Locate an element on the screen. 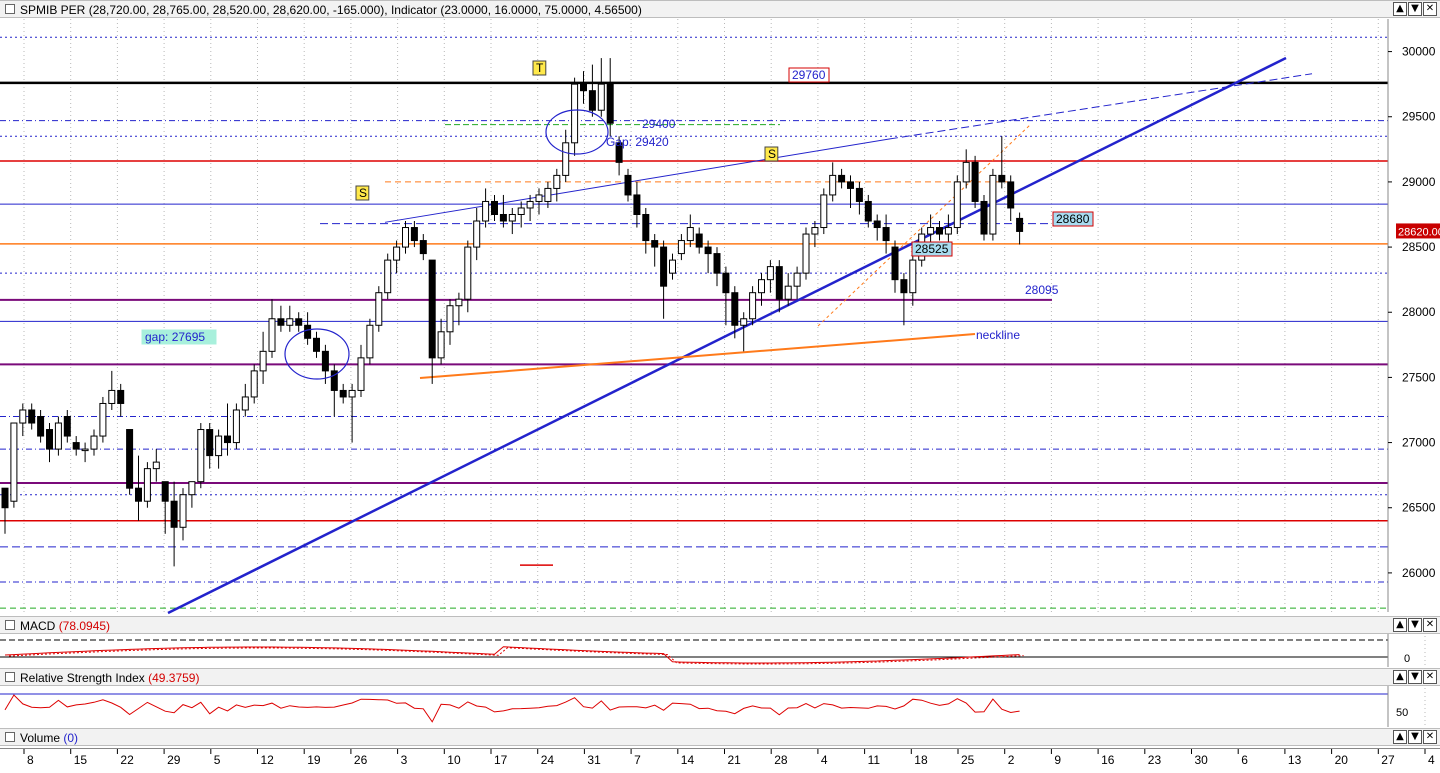 The height and width of the screenshot is (773, 1440). date-tick-label: 5 is located at coordinates (217, 760).